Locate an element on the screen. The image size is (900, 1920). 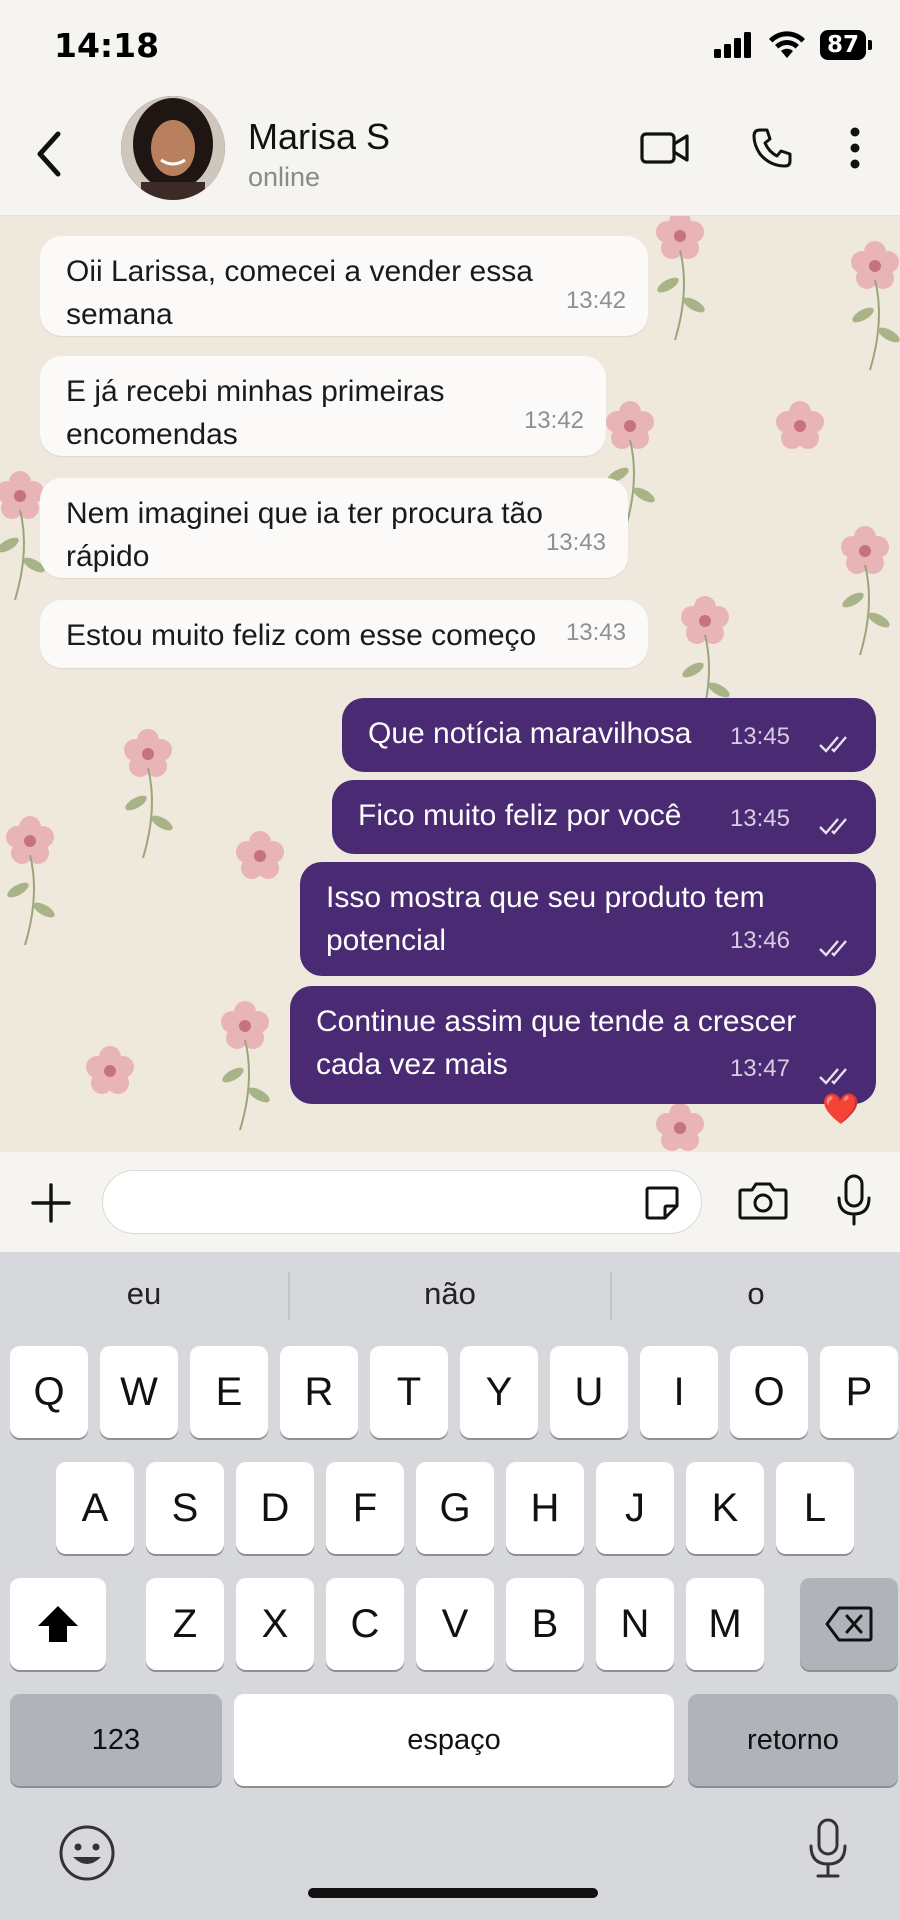
avatar is located at coordinates (173, 148).